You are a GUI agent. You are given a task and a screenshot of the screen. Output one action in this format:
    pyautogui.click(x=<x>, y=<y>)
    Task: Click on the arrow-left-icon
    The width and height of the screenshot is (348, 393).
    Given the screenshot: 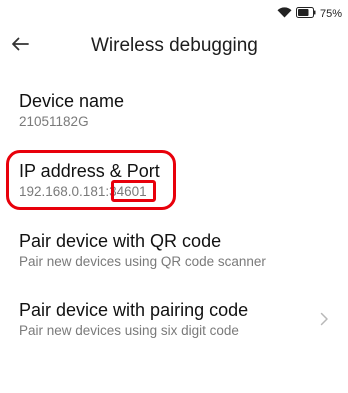 What is the action you would take?
    pyautogui.click(x=20, y=46)
    